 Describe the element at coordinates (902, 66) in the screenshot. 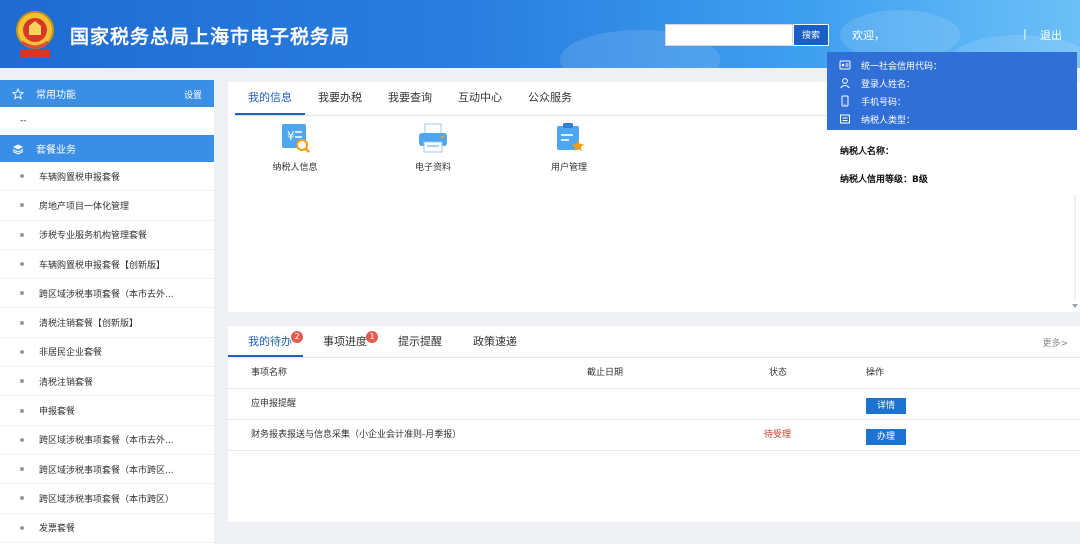

I see `credit-code-label: 统一社会信用代码：` at that location.